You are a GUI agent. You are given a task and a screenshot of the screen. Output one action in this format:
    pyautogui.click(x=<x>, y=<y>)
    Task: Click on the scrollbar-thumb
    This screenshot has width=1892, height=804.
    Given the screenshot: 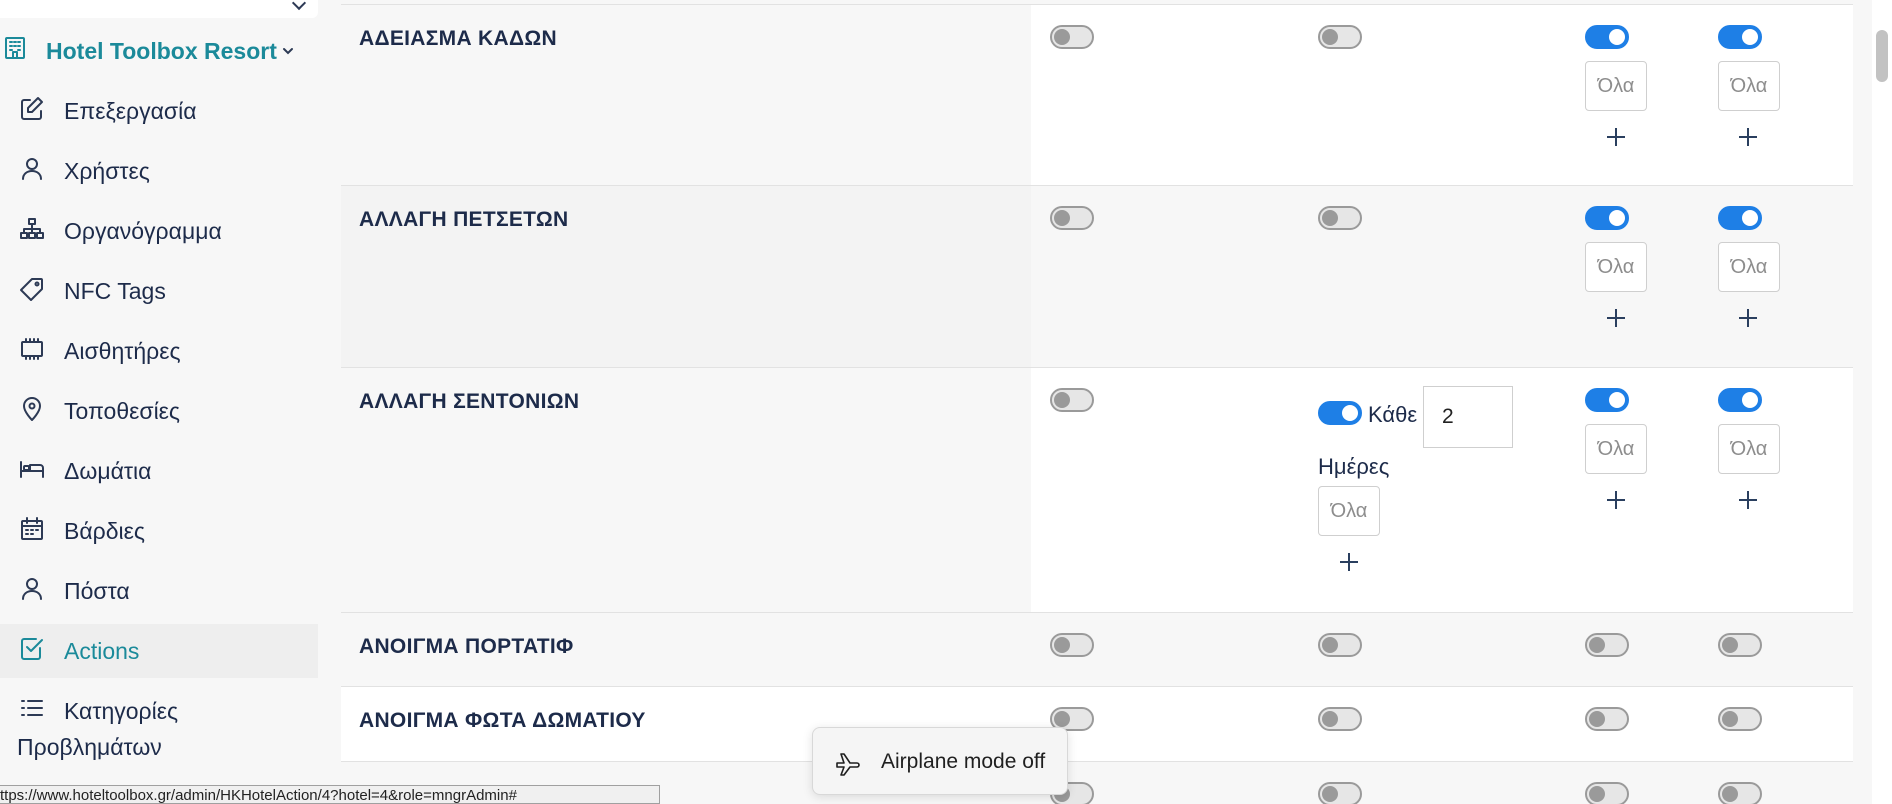 What is the action you would take?
    pyautogui.click(x=1882, y=56)
    